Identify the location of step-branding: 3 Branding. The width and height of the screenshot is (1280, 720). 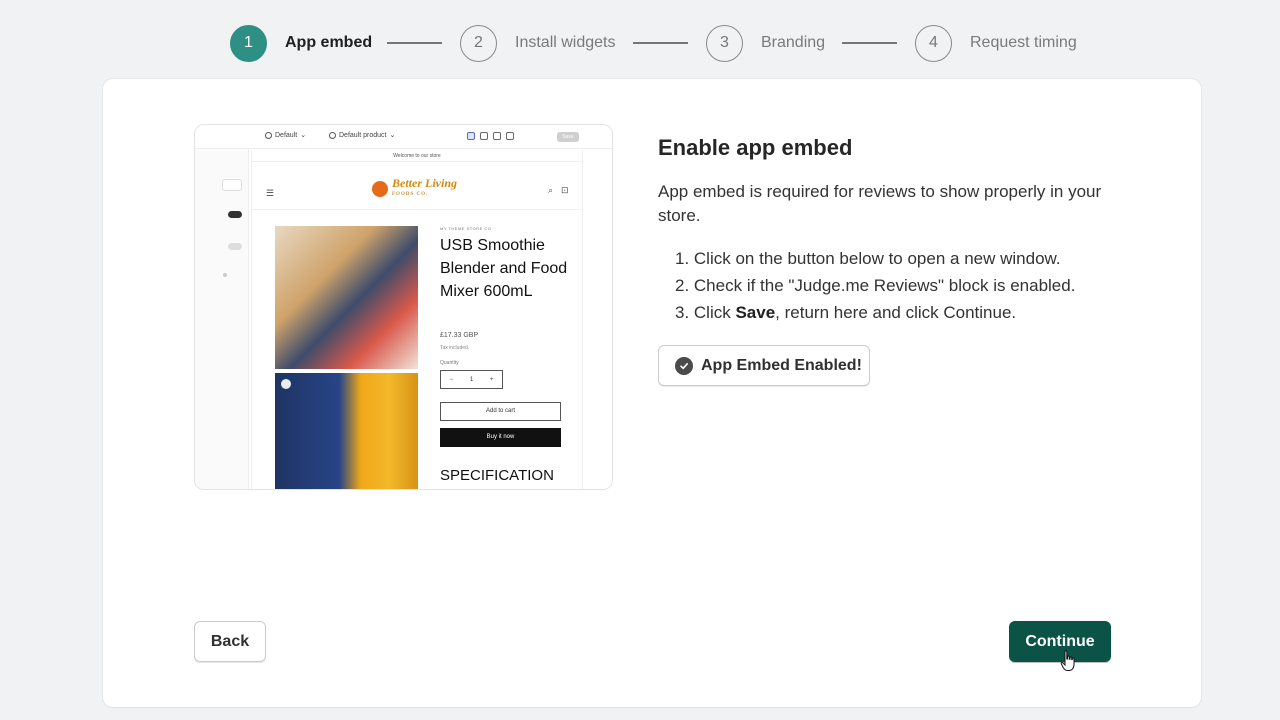
(765, 43).